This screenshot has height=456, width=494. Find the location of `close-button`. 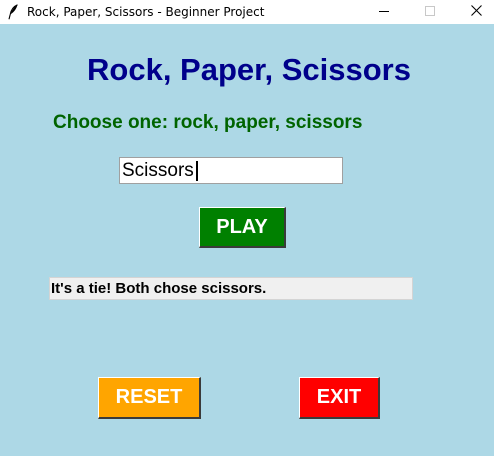

close-button is located at coordinates (473, 12).